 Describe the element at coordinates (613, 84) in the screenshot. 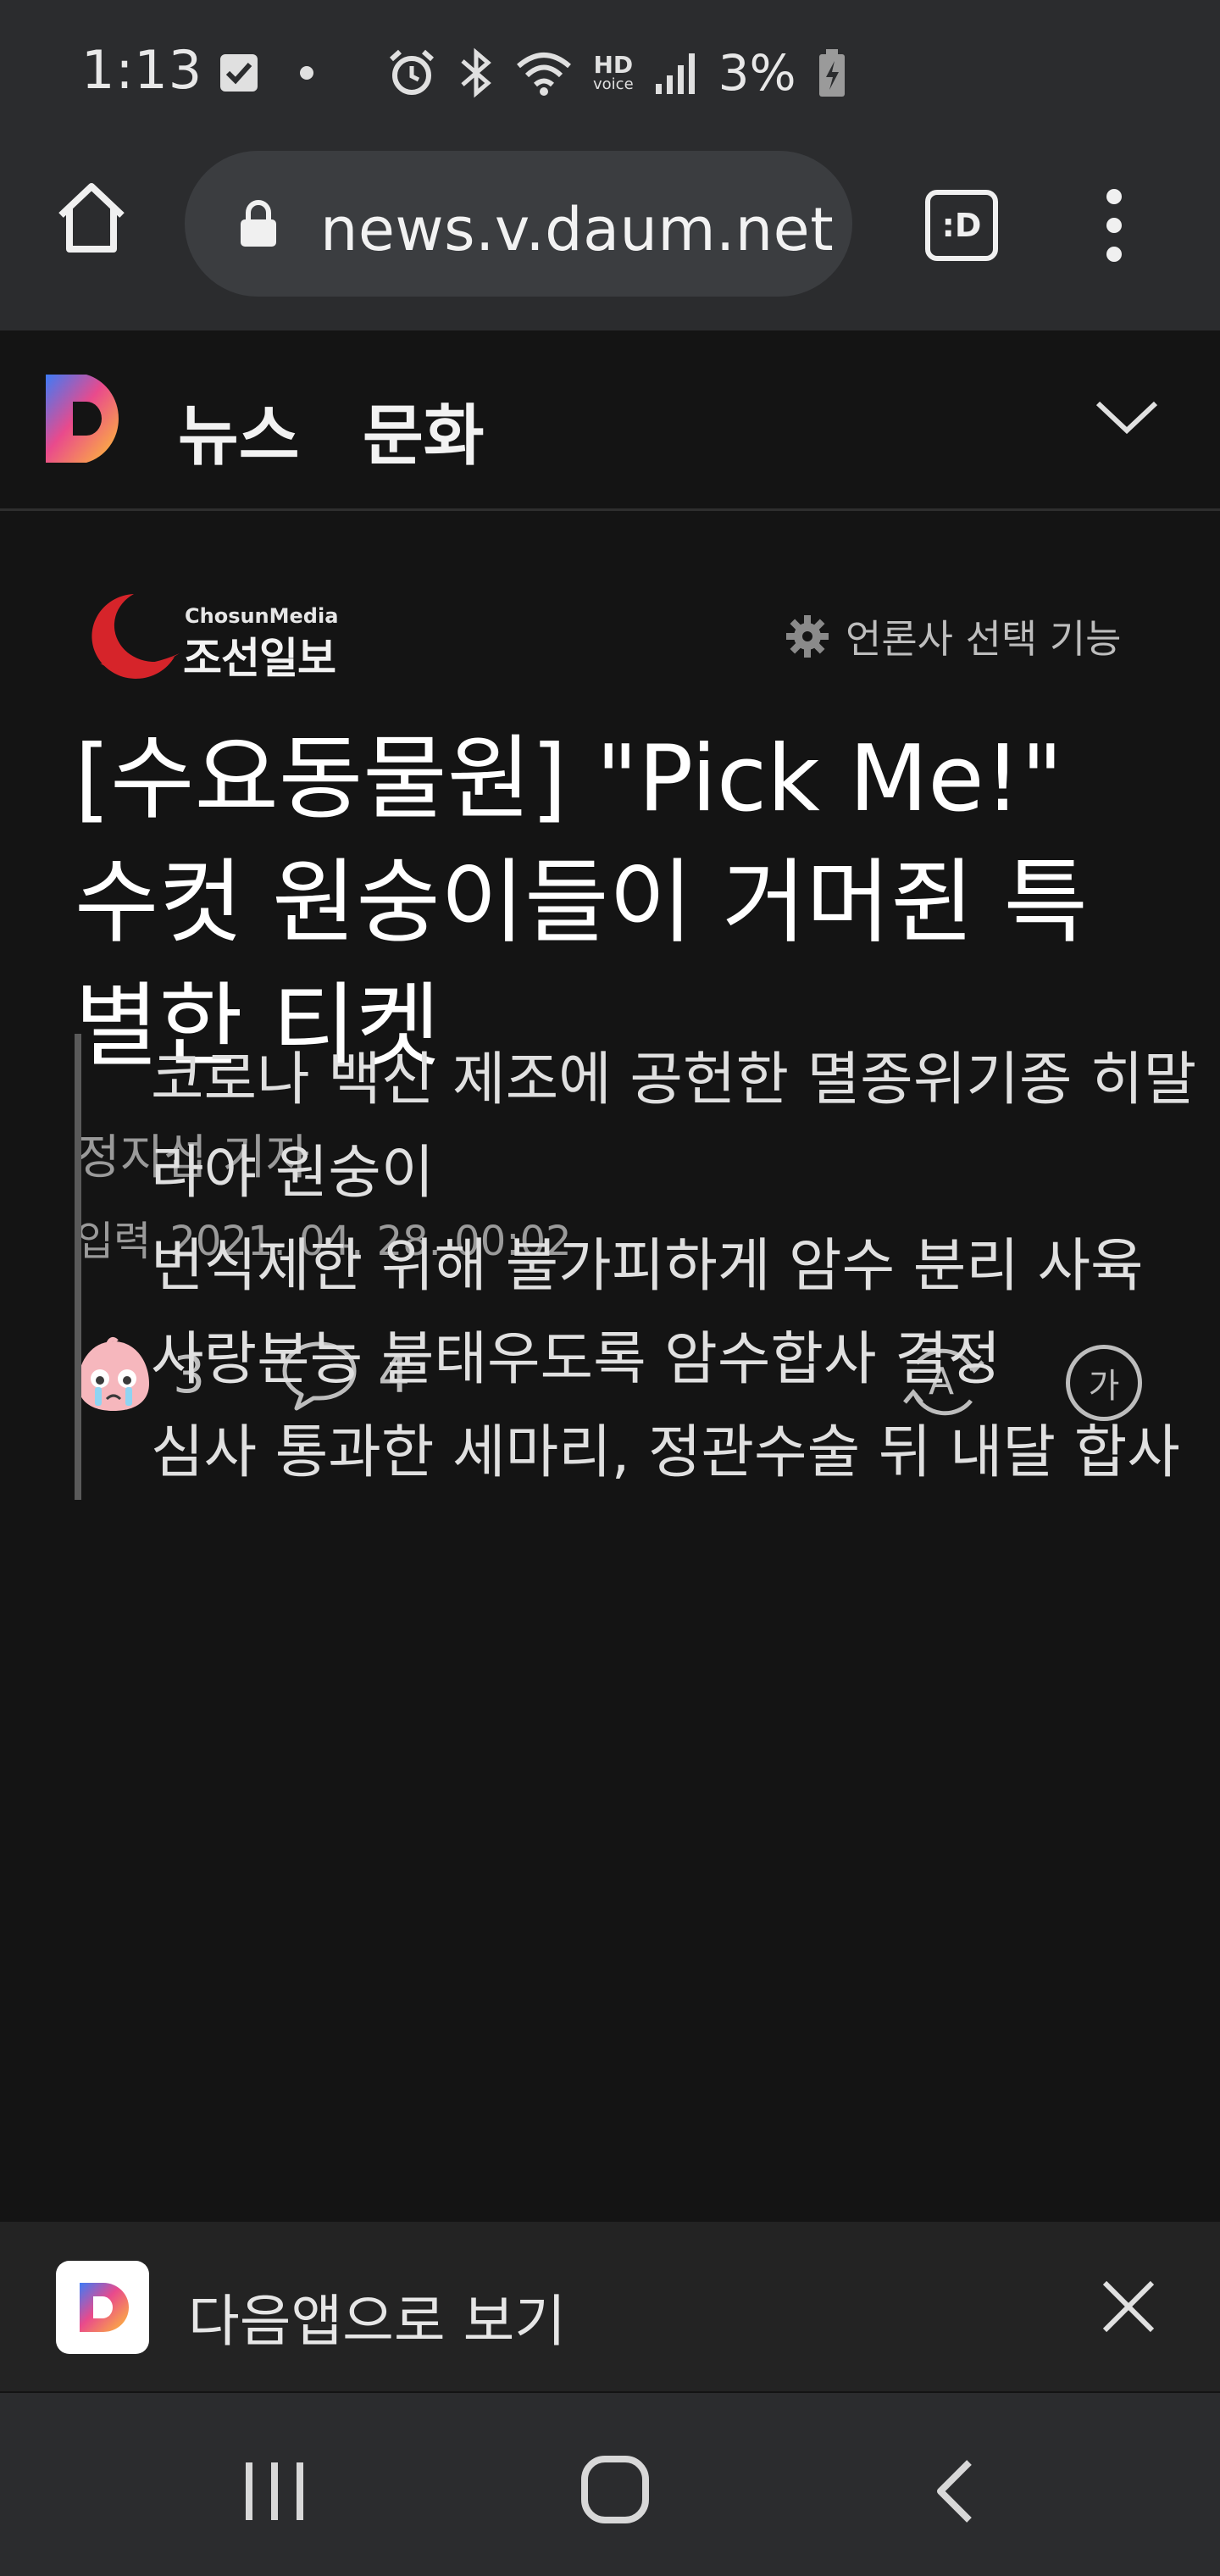

I see `hd-badge-bottom: voice` at that location.